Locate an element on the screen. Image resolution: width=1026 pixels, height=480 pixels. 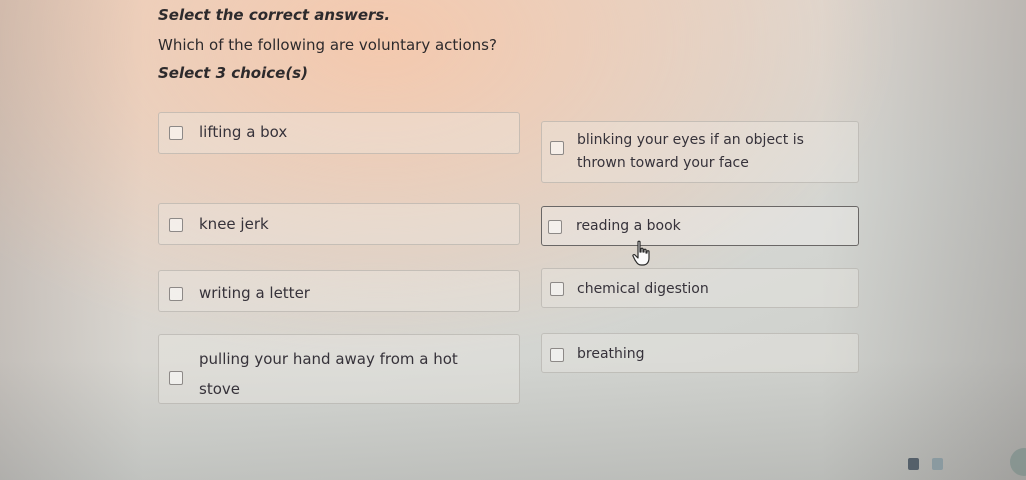
choice-label: writing a letter is located at coordinates (254, 293).